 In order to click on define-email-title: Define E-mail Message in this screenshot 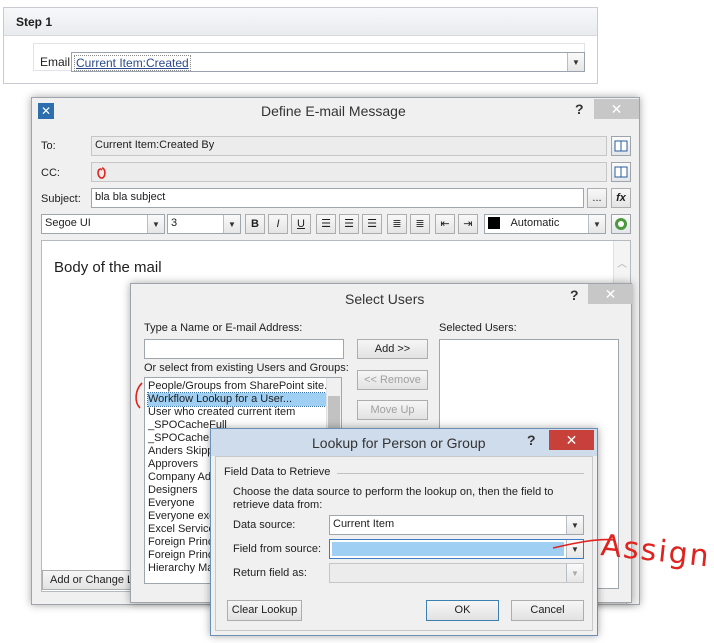, I will do `click(333, 111)`.